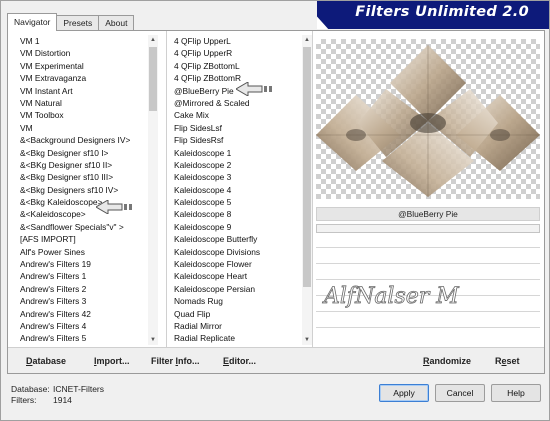 The height and width of the screenshot is (421, 550). I want to click on category-list-item: &<Bkg Designer sf10 III>, so click(82, 177).